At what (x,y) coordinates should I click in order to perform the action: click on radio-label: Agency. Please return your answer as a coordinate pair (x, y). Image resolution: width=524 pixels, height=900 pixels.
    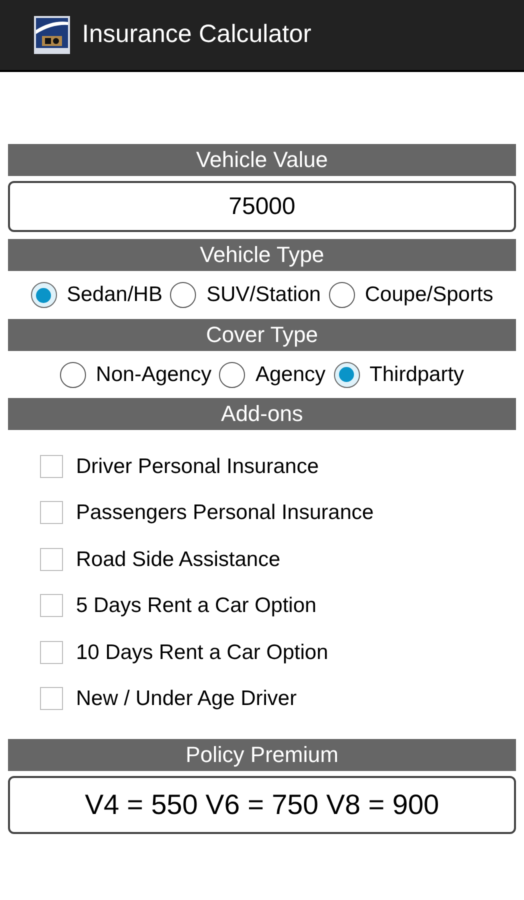
    Looking at the image, I should click on (290, 375).